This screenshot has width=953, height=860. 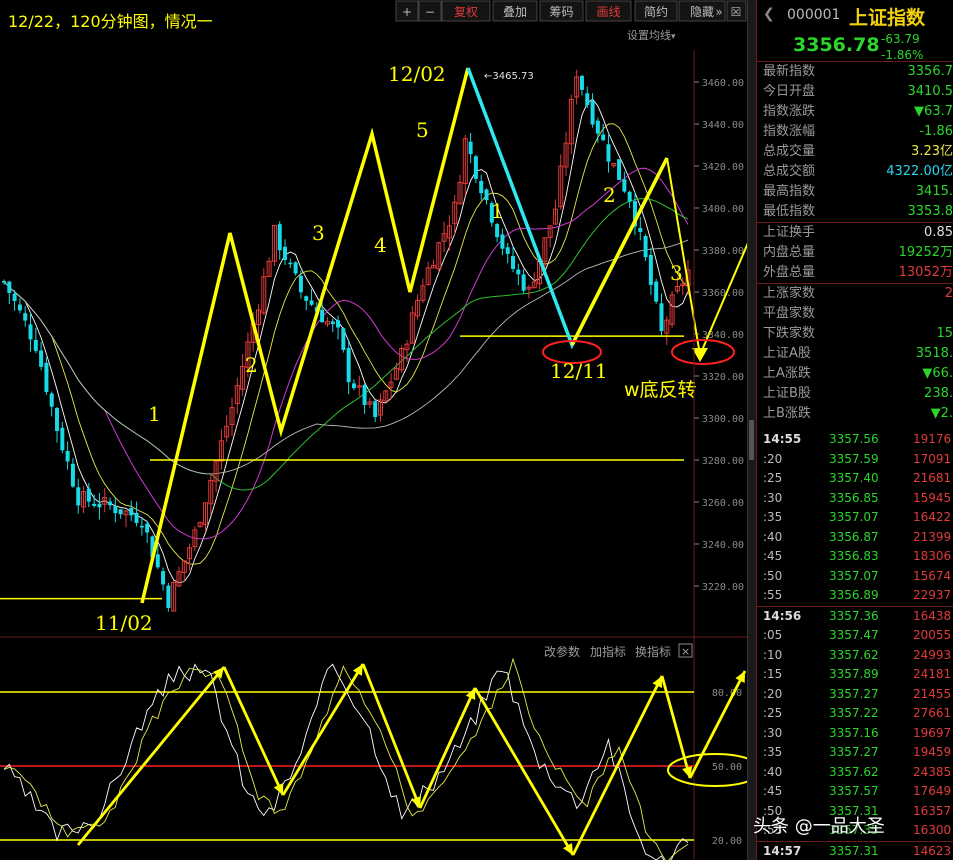 What do you see at coordinates (925, 272) in the screenshot?
I see `stat-value: 13052万` at bounding box center [925, 272].